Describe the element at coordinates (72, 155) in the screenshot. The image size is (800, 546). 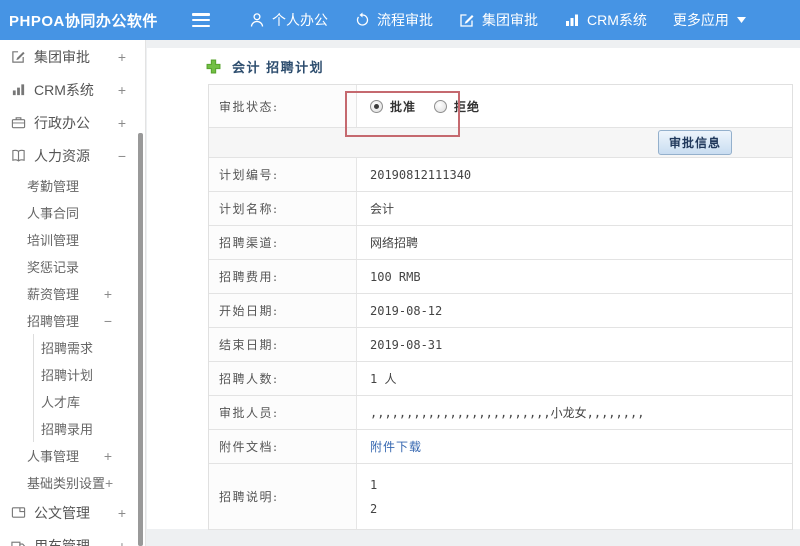
I see `sidebar-item-hr: 人力资源 −` at that location.